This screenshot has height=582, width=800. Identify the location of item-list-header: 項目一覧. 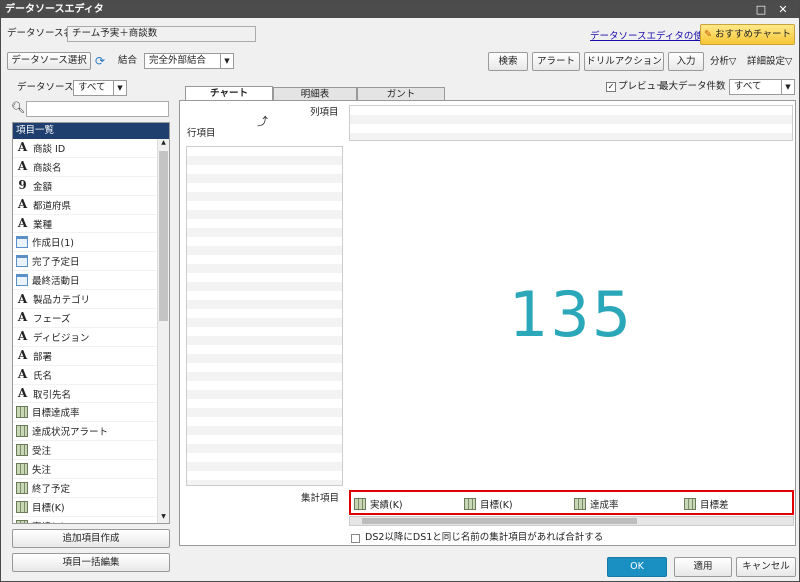
(91, 131).